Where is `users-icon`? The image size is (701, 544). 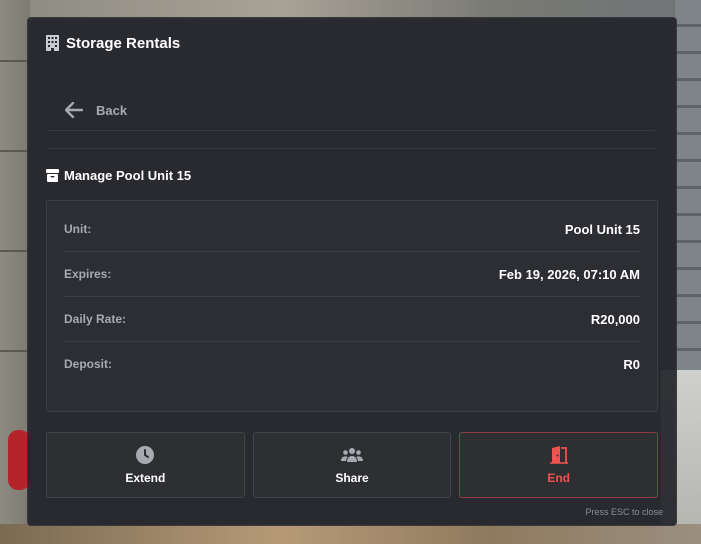
users-icon is located at coordinates (352, 454).